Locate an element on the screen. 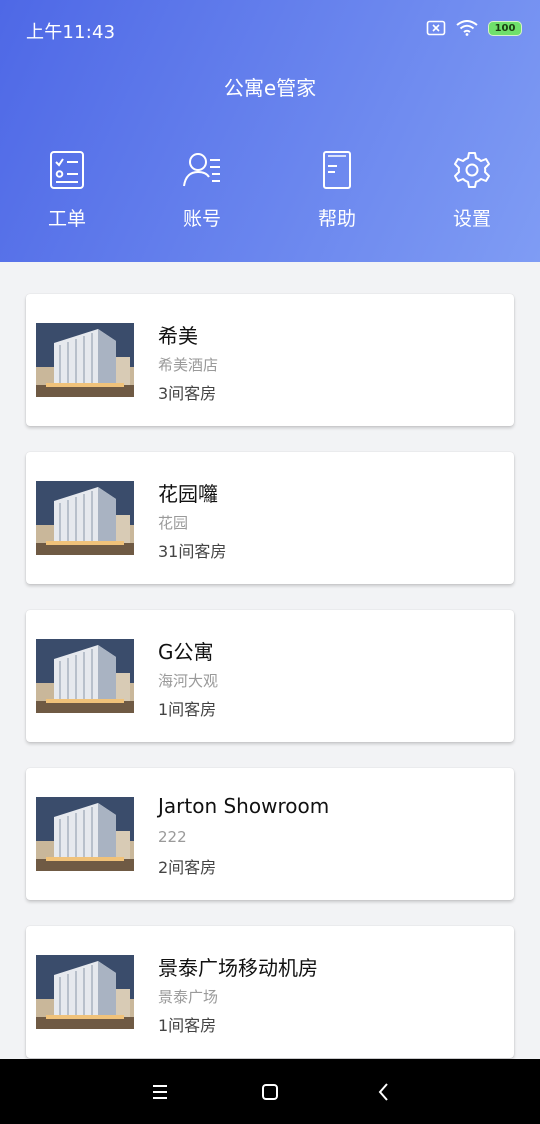 Image resolution: width=540 pixels, height=1124 pixels. nav-label-account: 账号 is located at coordinates (201, 219).